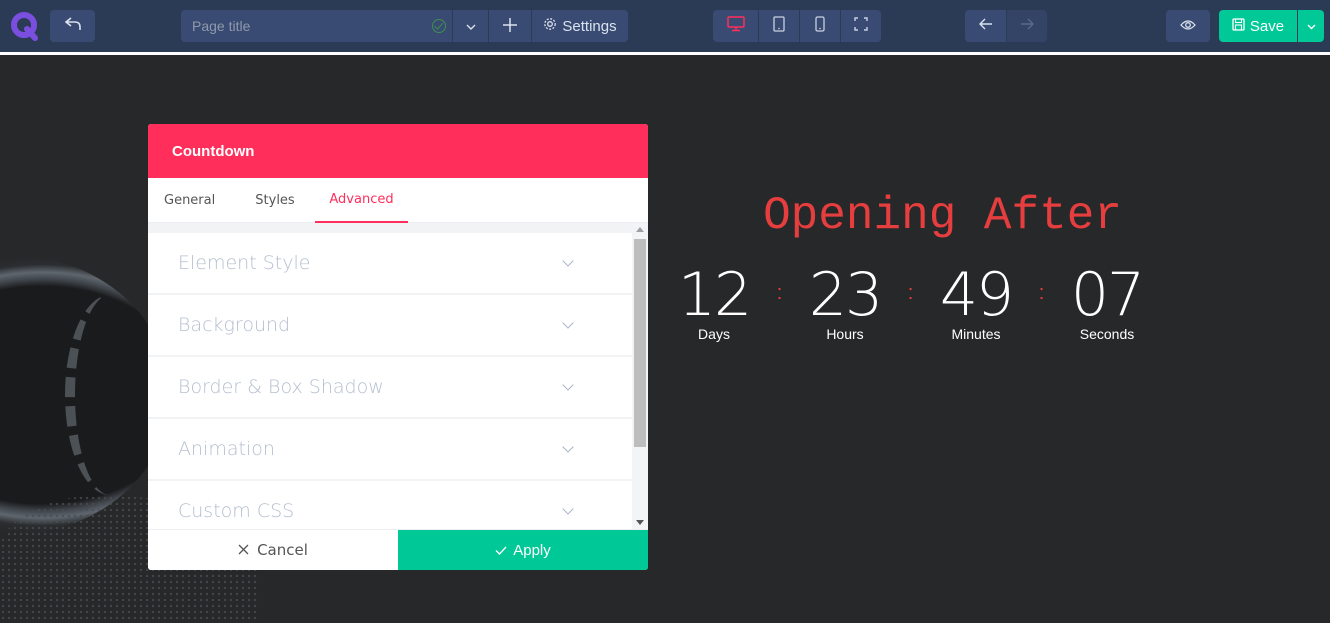  I want to click on apply-button: Apply, so click(523, 550).